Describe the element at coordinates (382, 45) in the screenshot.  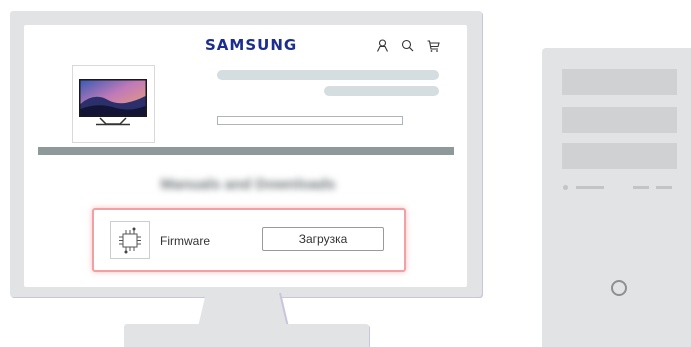
I see `user-icon` at that location.